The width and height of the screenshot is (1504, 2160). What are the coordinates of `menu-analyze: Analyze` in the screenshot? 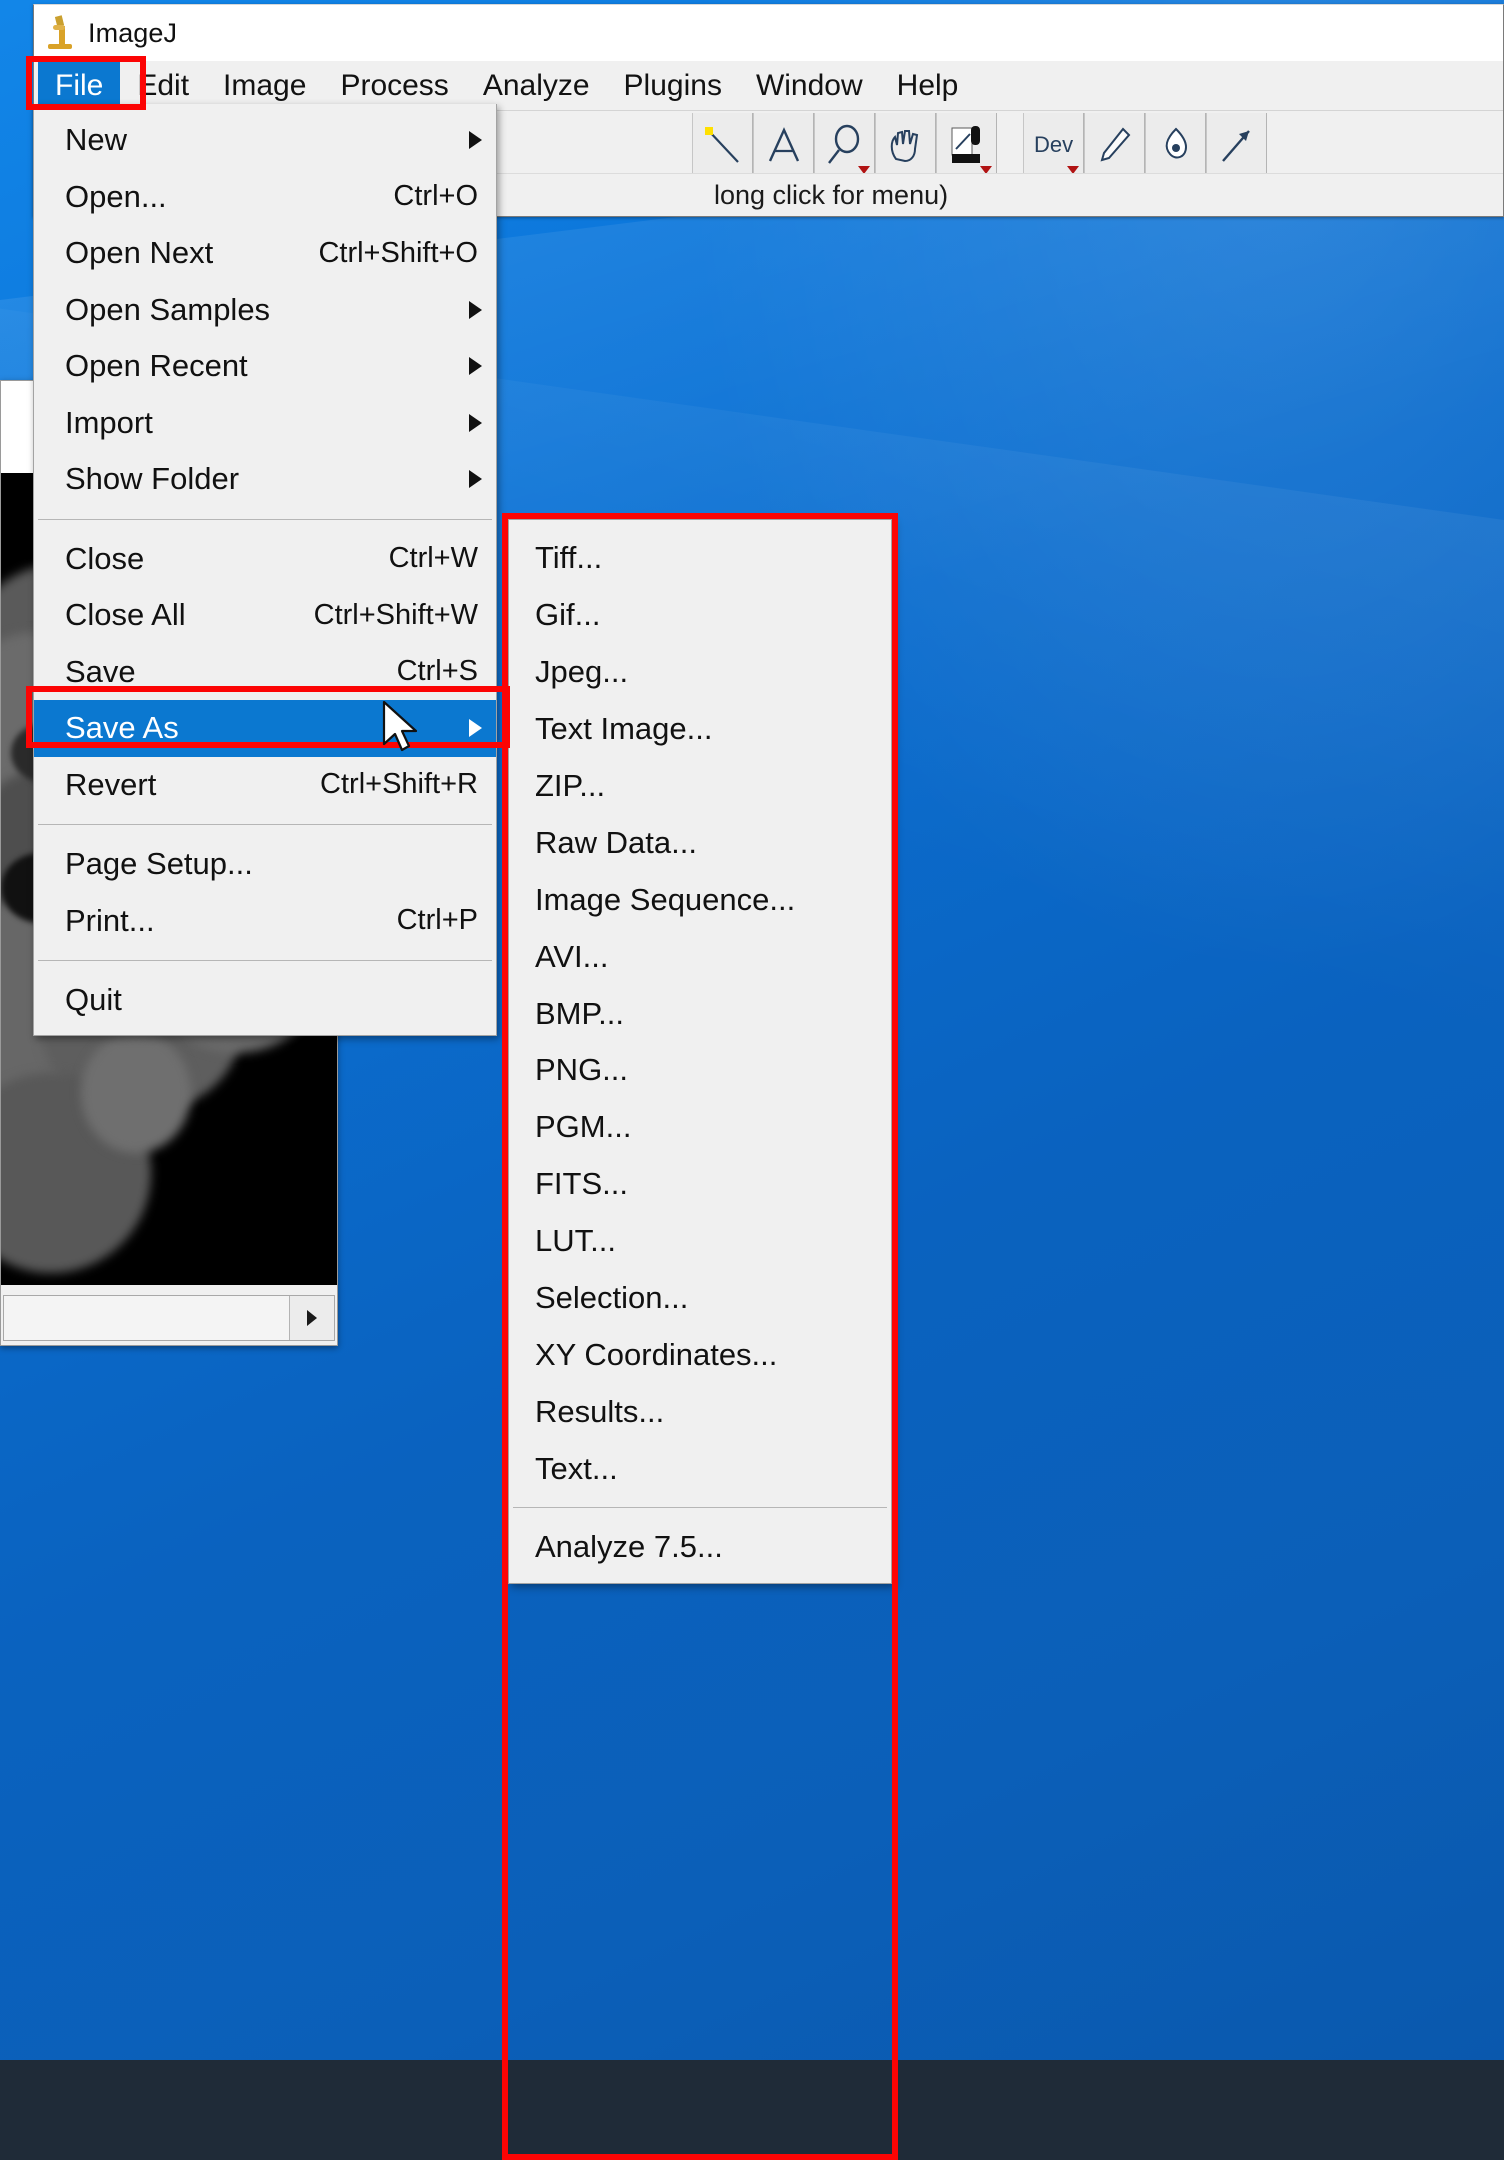 It's located at (536, 85).